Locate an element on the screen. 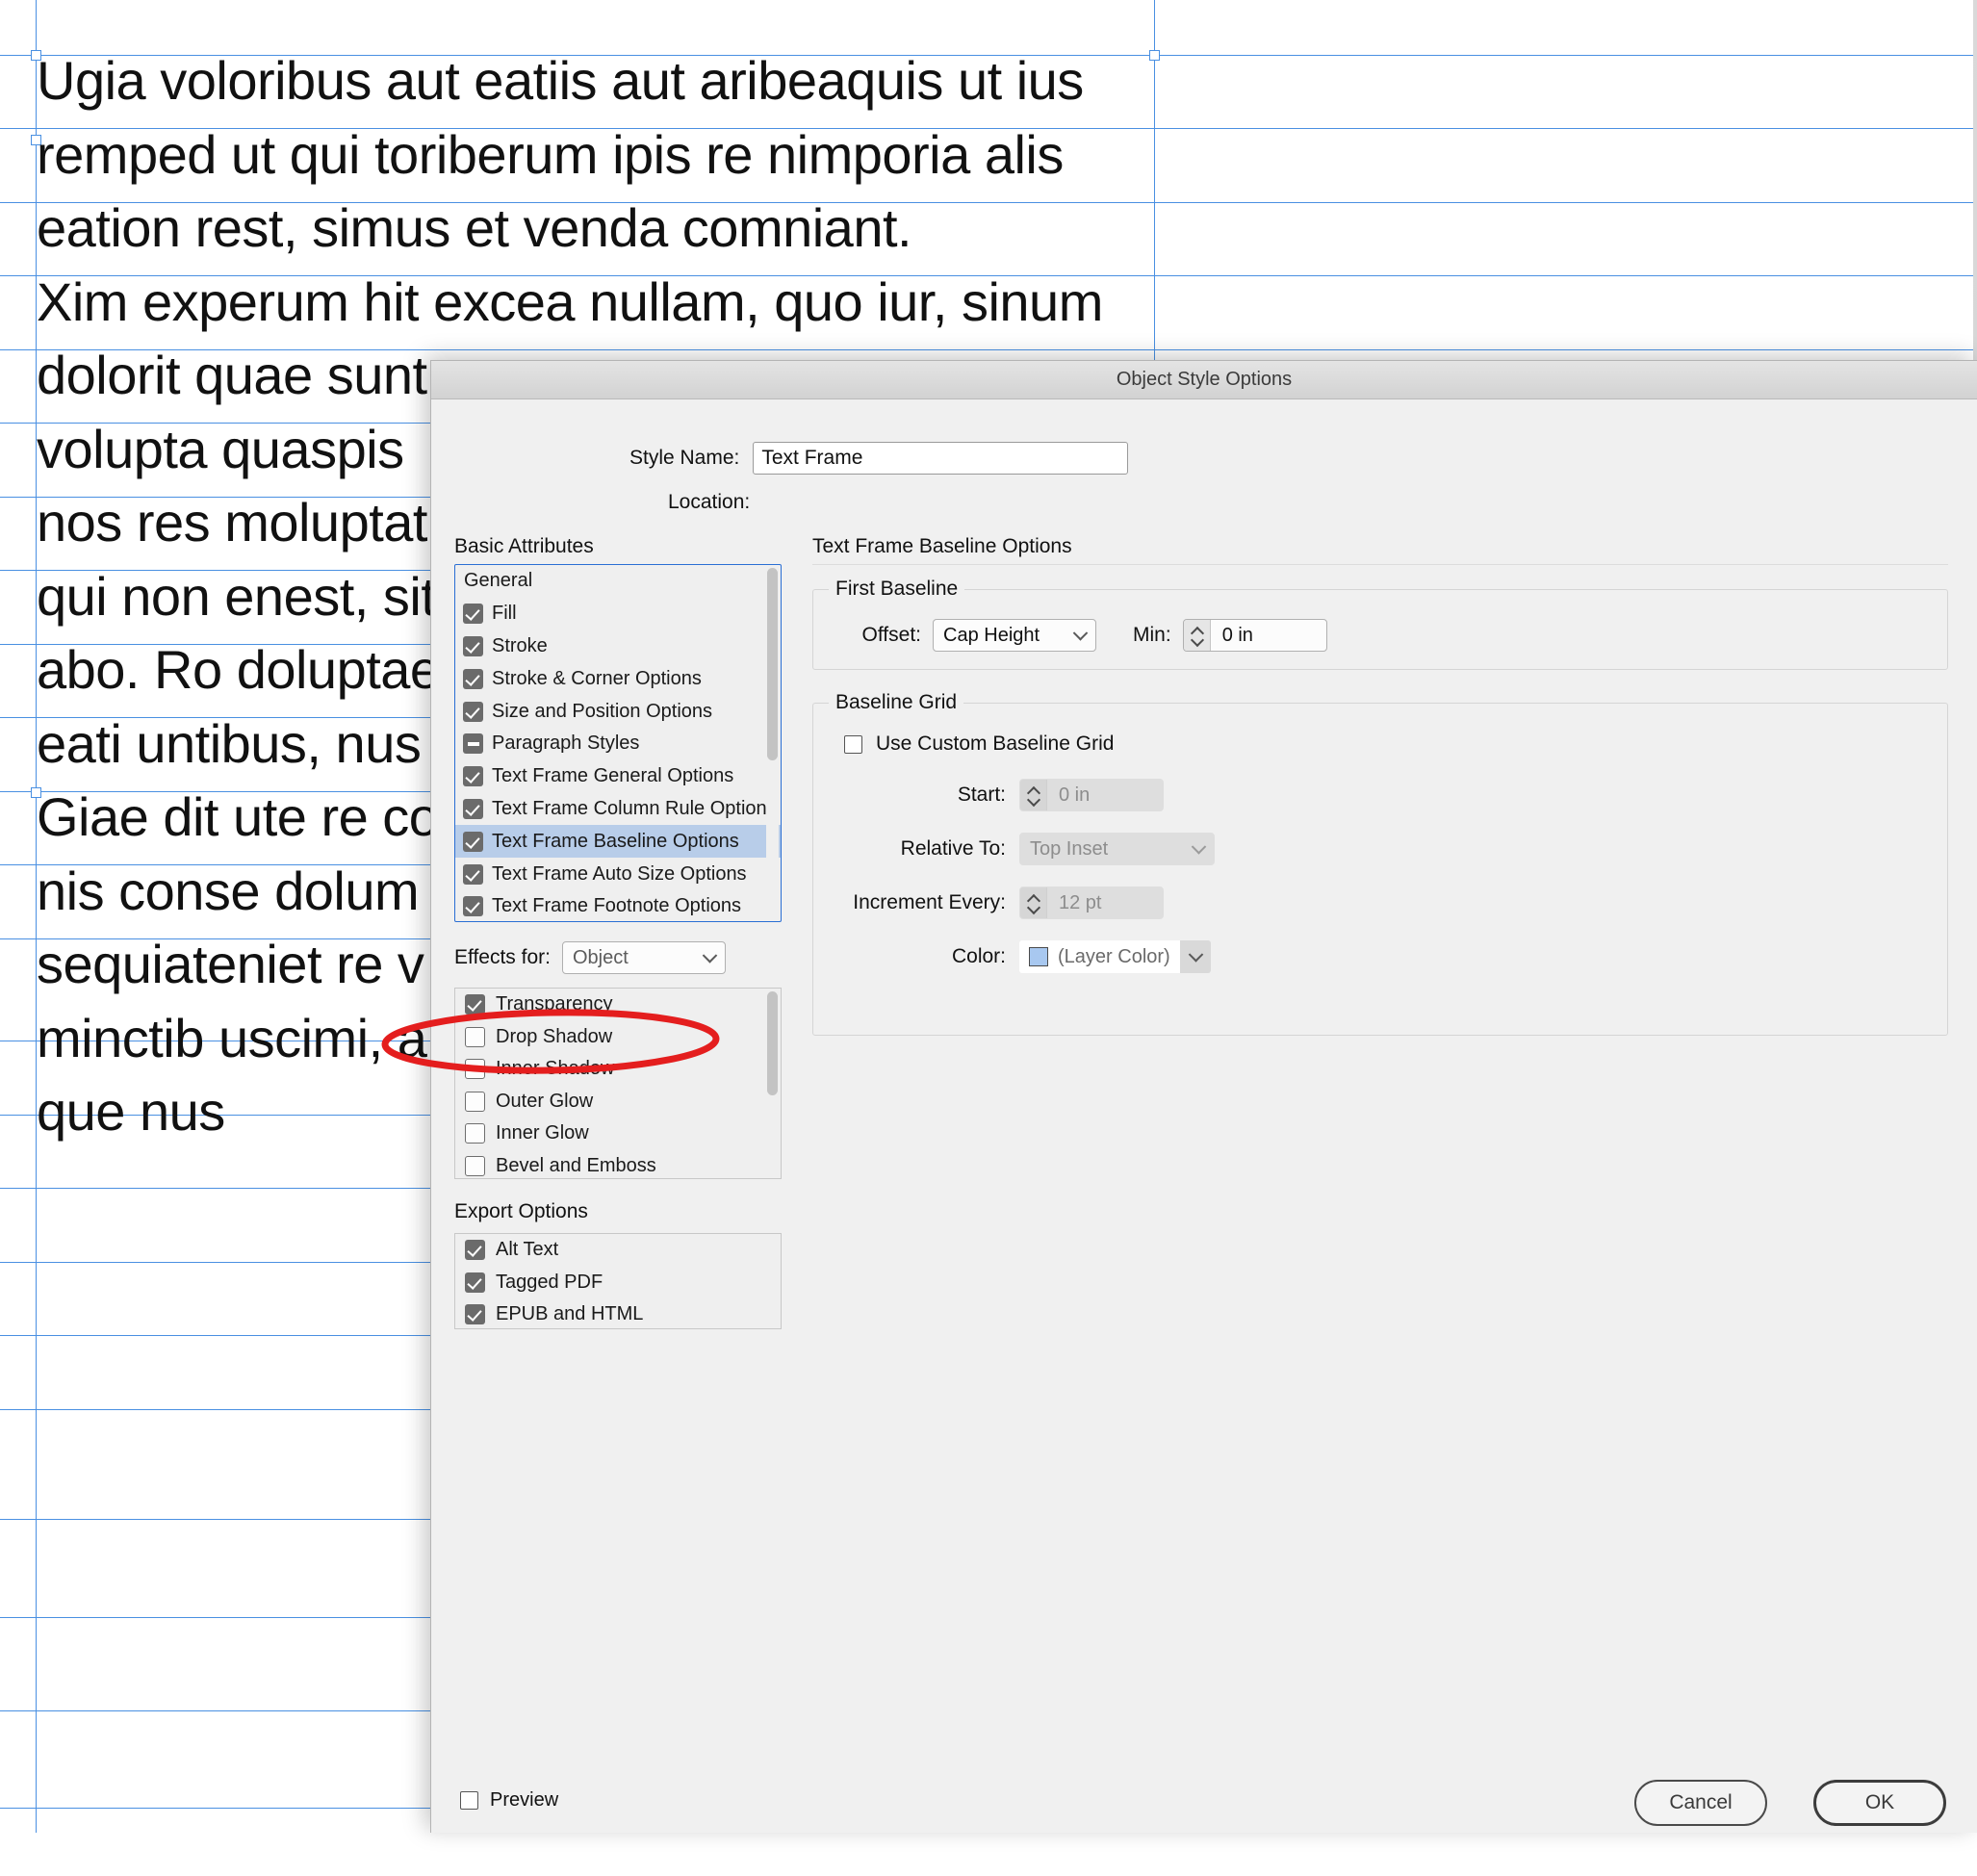  relative-to-select: Top Inset is located at coordinates (1117, 849).